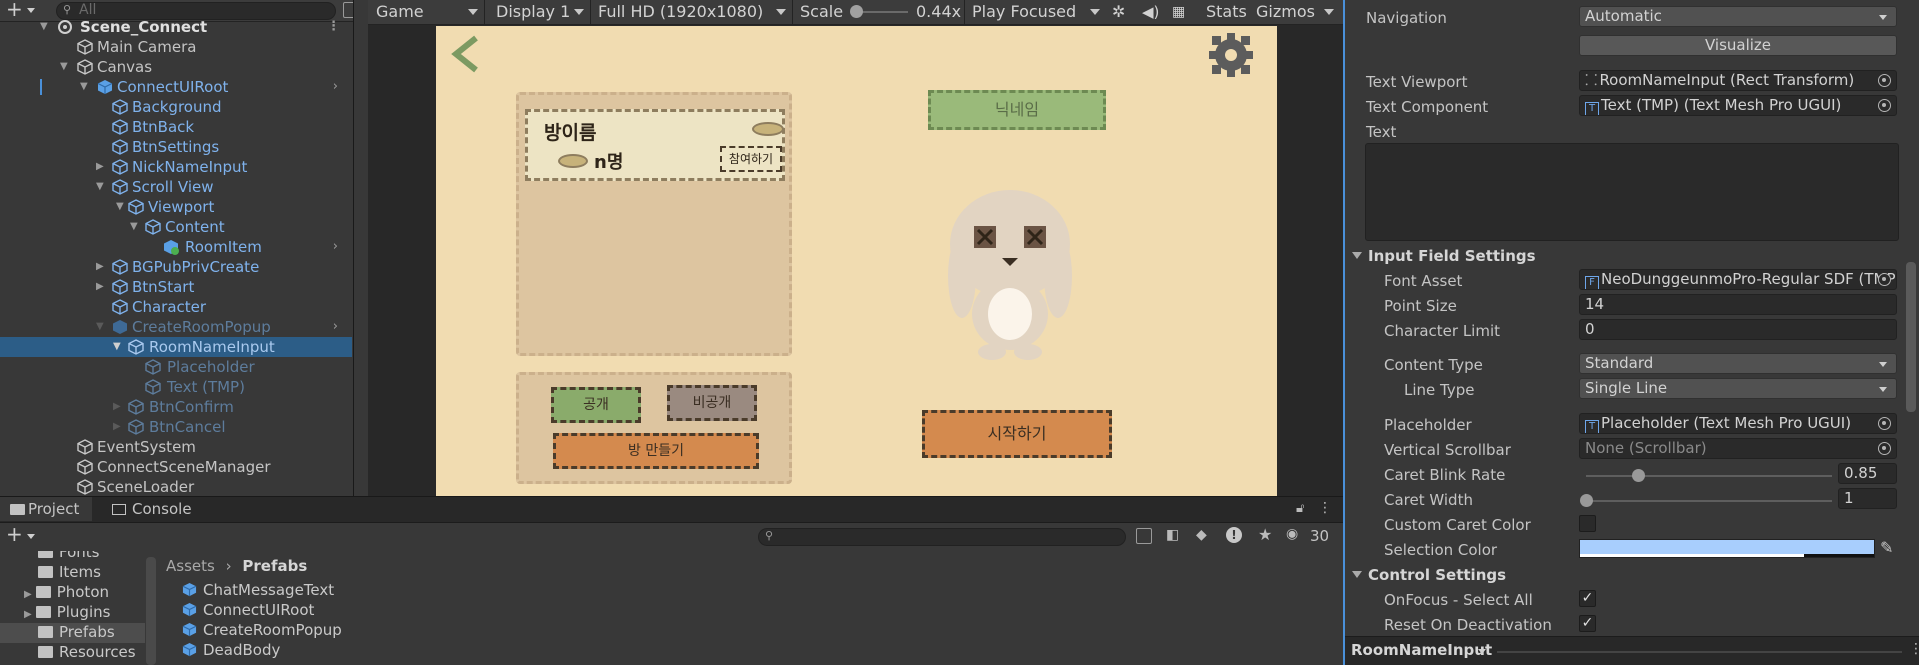 The width and height of the screenshot is (1919, 665). I want to click on hierarchy-item: ▼ Viewport, so click(176, 207).